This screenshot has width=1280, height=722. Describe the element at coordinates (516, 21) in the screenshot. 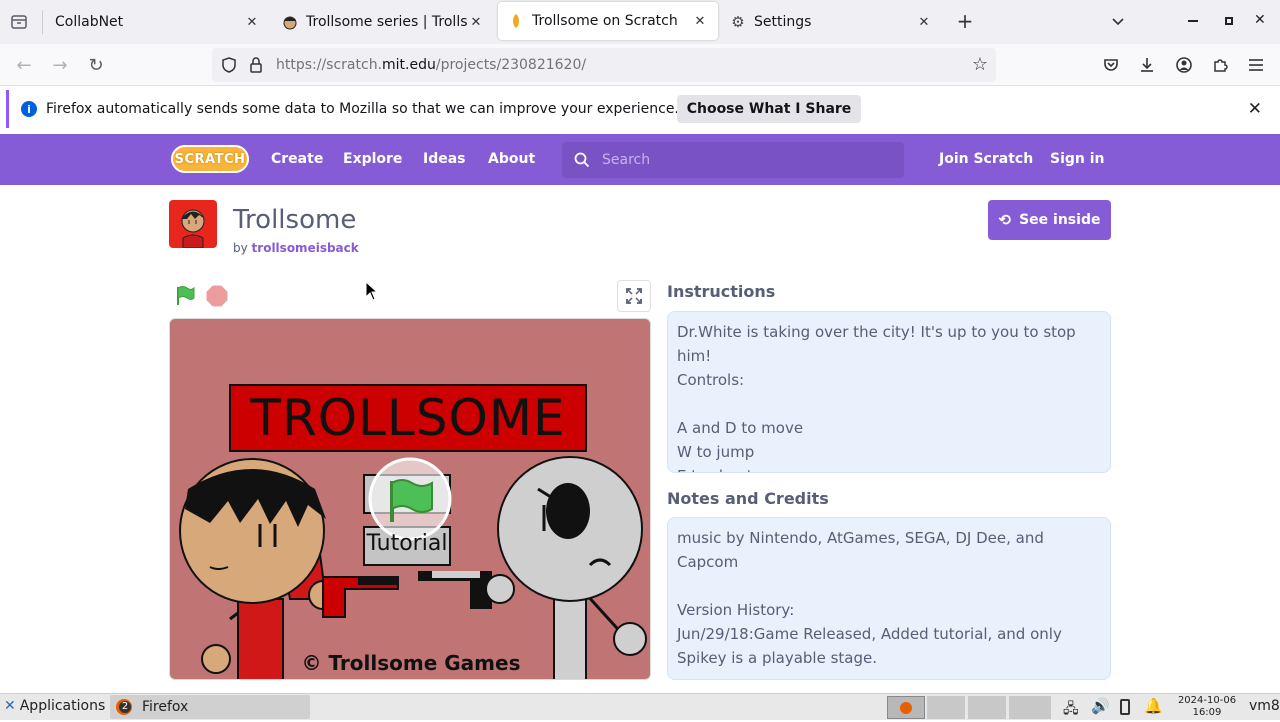

I see `scratch-favicon-icon` at that location.